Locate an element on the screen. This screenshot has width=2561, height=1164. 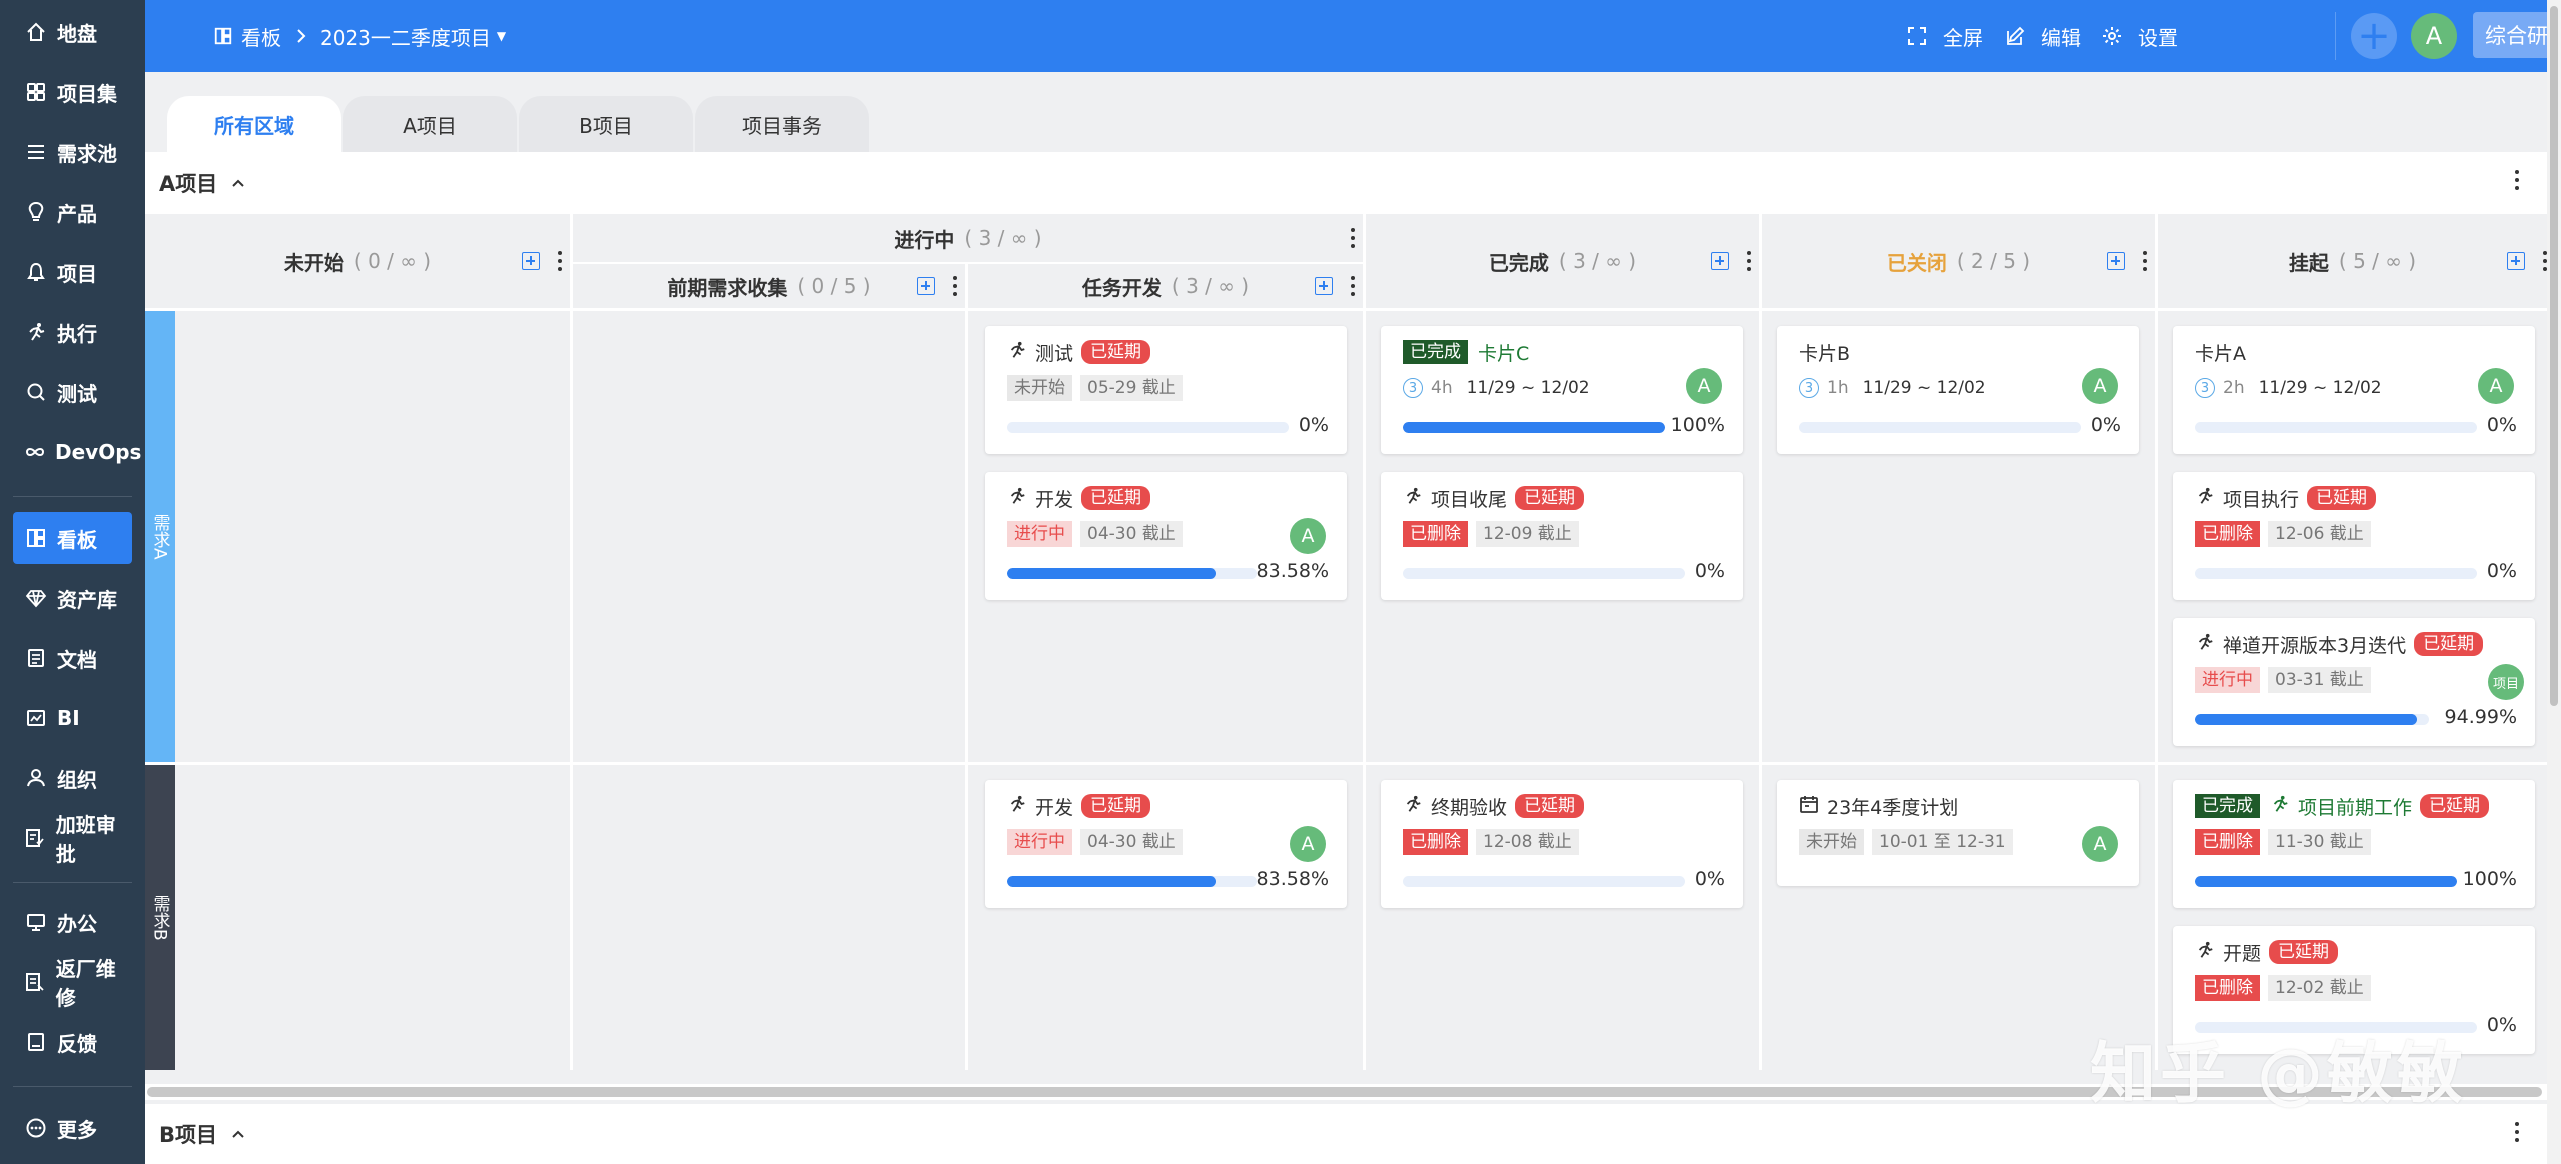
kanban-card: 项目收尾 已延期 已删除 12-09 截止 0% is located at coordinates (1562, 536).